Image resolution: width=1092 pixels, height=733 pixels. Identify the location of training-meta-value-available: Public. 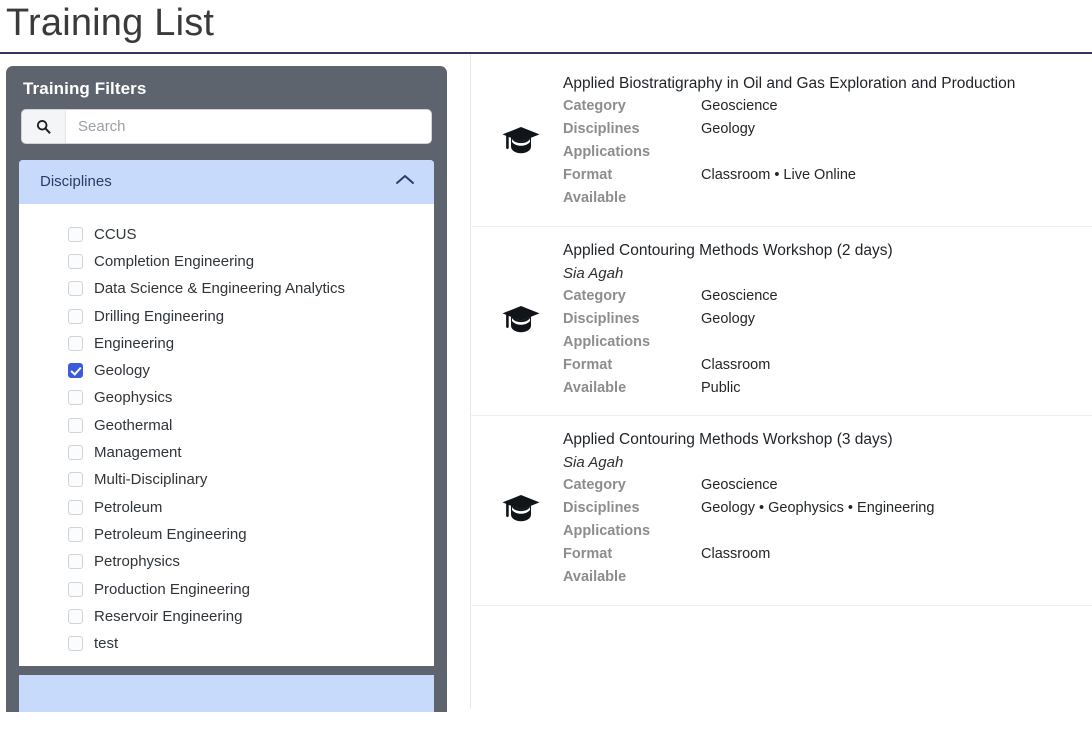
(721, 387).